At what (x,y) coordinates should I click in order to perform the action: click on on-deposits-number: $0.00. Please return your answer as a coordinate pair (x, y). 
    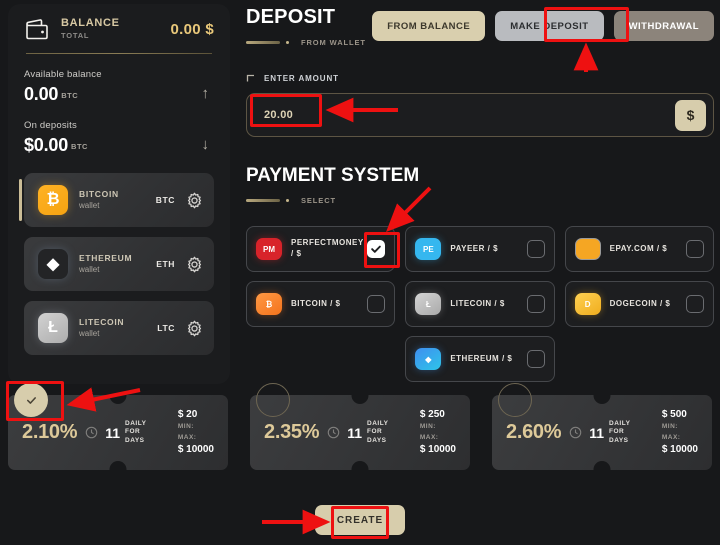
    Looking at the image, I should click on (46, 145).